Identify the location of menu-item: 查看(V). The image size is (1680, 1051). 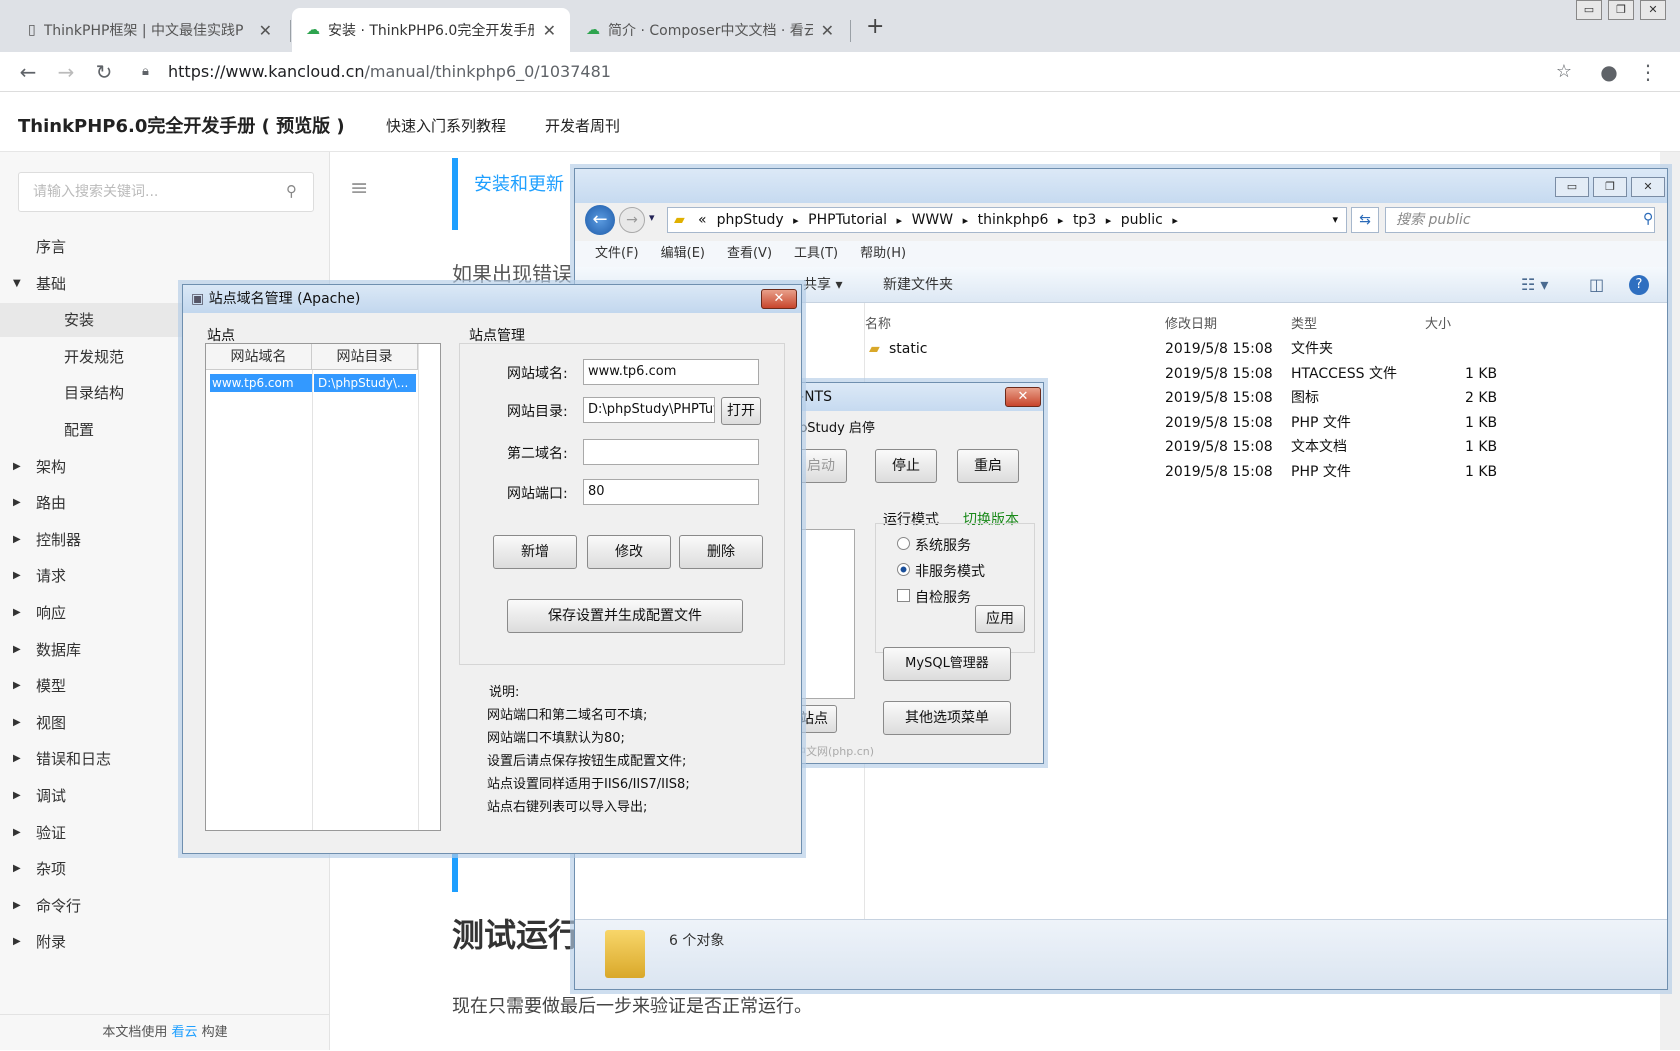
(749, 254).